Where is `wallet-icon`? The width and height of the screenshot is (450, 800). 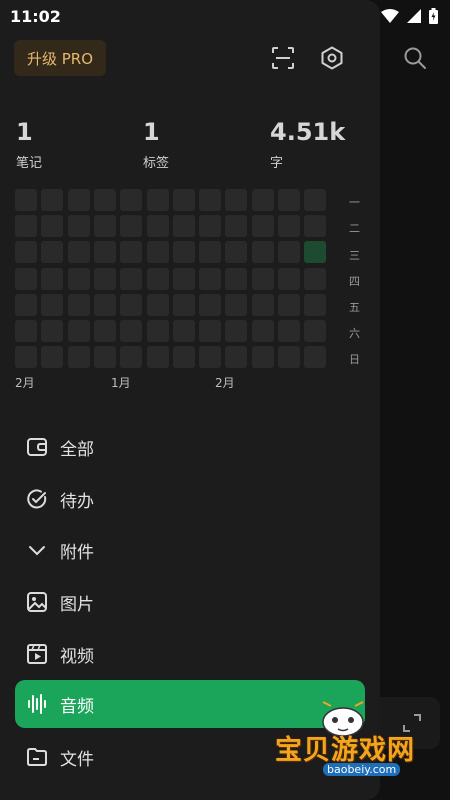
wallet-icon is located at coordinates (37, 447).